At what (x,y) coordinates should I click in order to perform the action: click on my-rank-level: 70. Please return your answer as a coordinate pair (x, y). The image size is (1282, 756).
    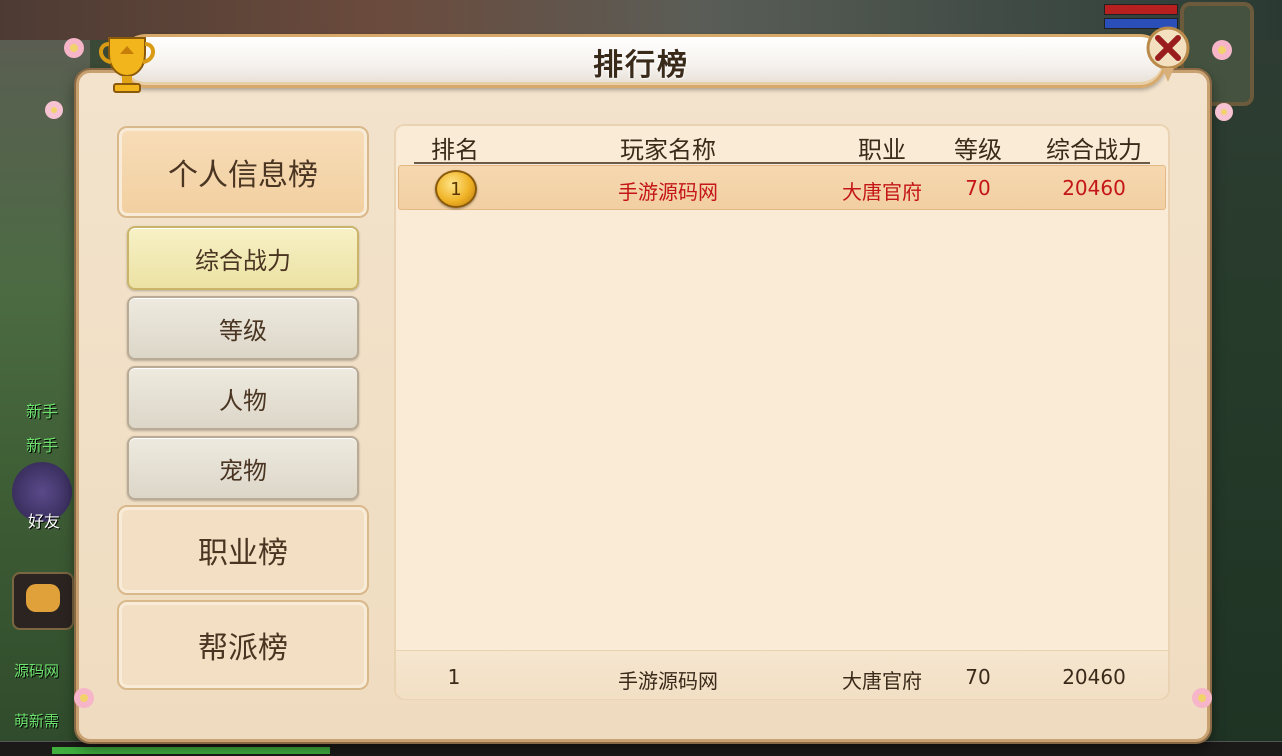
    Looking at the image, I should click on (978, 677).